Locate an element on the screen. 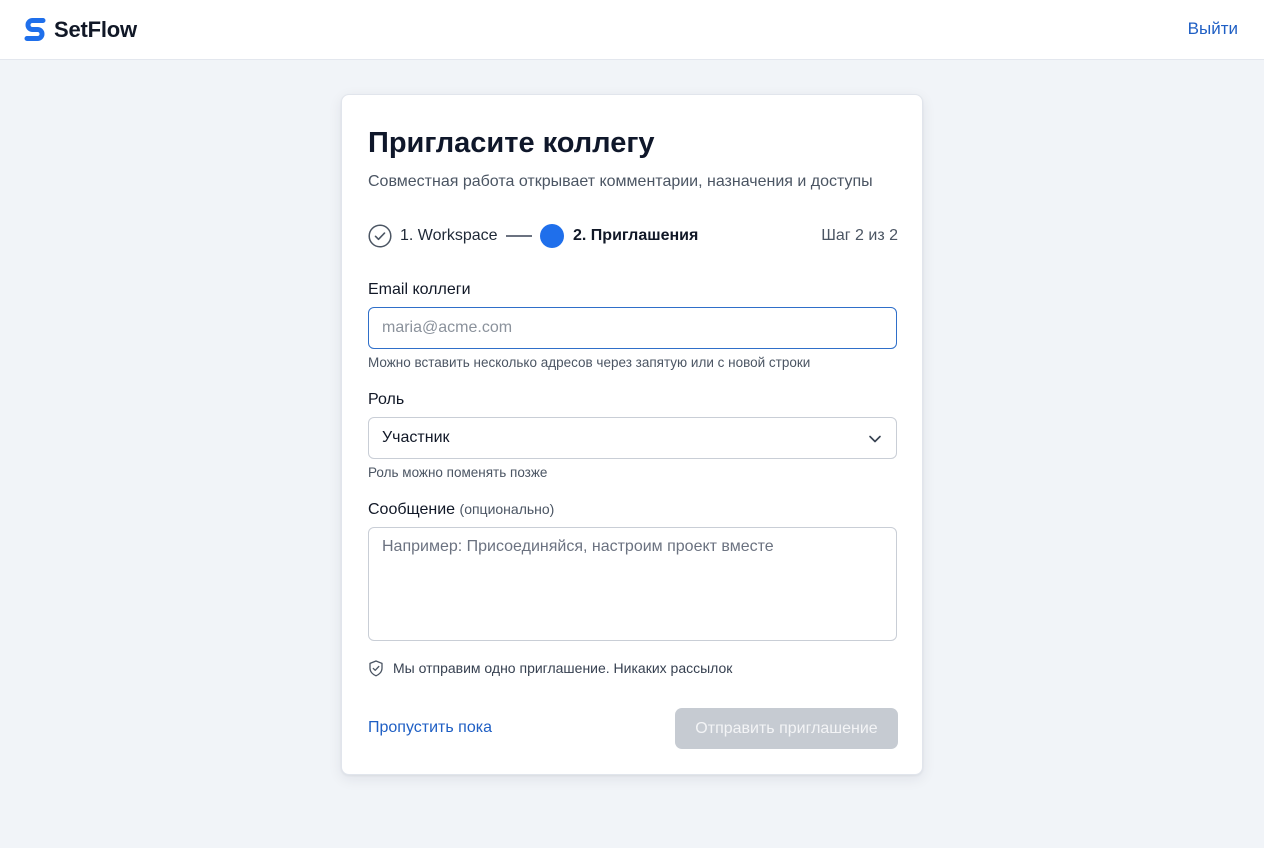  message-label: Сообщение (опционально) is located at coordinates (461, 510).